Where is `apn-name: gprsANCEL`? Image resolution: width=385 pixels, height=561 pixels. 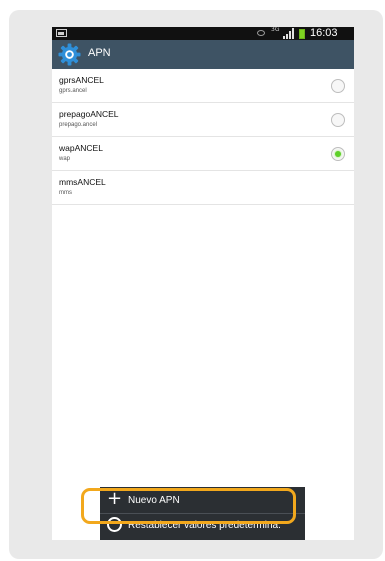
apn-name: gprsANCEL is located at coordinates (81, 80).